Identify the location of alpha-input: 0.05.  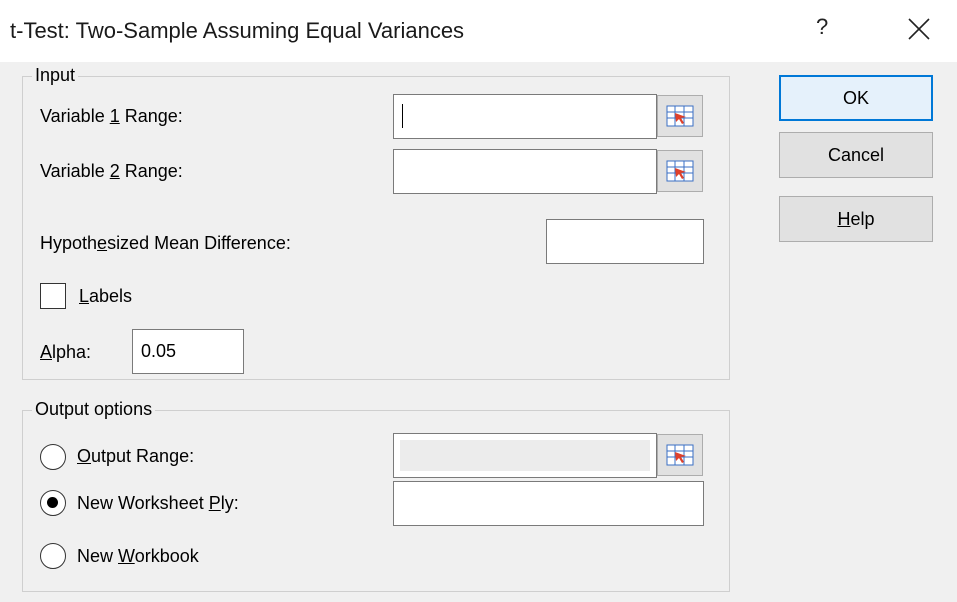
(188, 351).